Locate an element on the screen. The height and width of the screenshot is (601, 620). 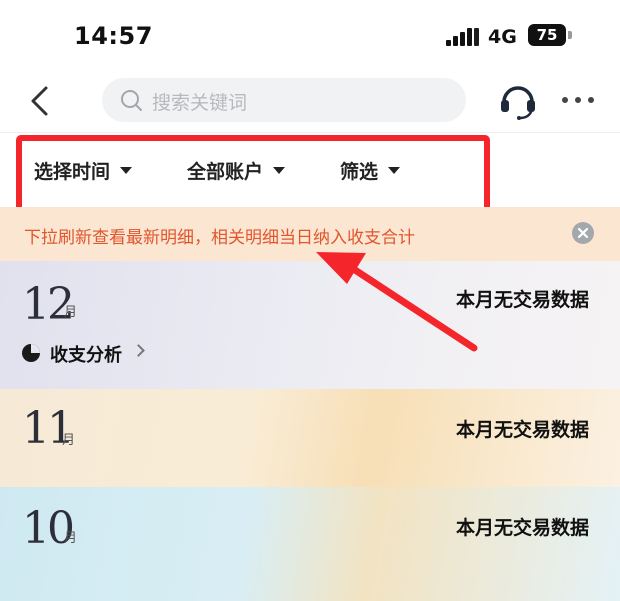
notice-bar: 下拉刷新查看最新明细，相关明细当日纳入收支合计 is located at coordinates (310, 234).